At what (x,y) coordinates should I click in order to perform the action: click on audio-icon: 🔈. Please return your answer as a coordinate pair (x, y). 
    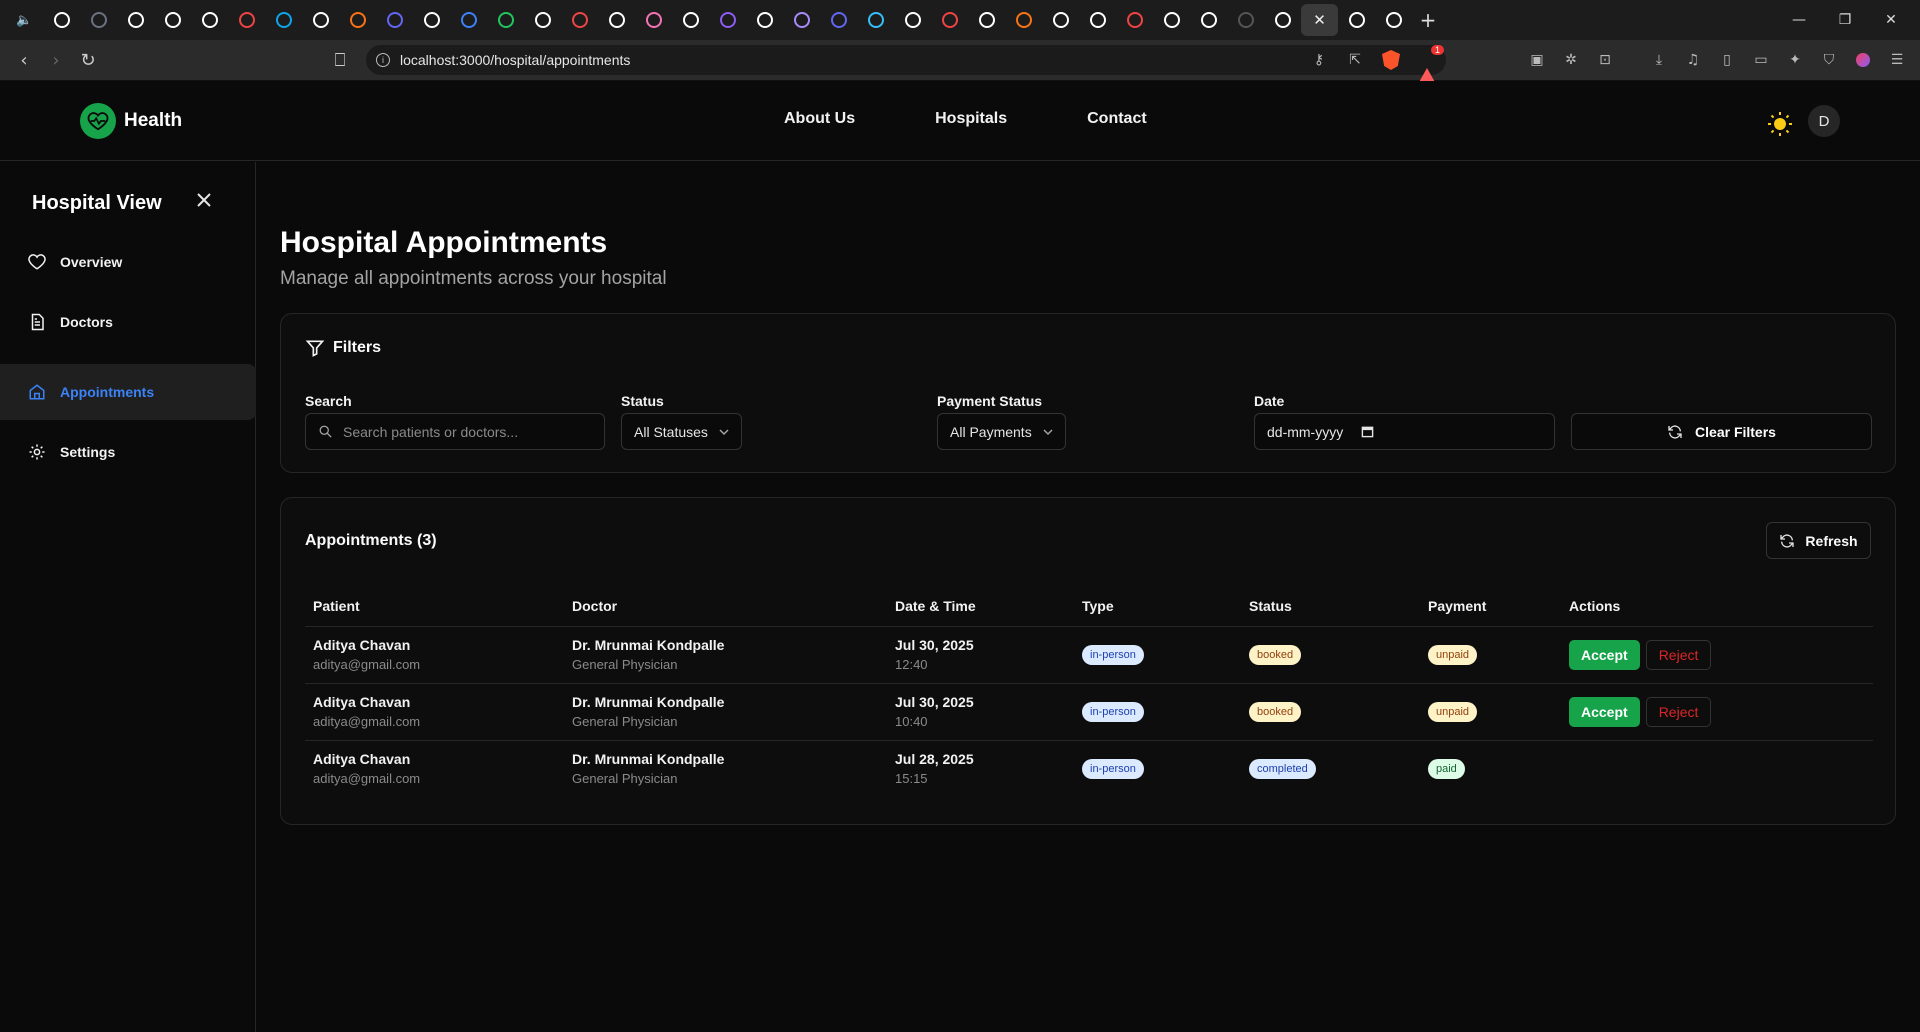
    Looking at the image, I should click on (24, 20).